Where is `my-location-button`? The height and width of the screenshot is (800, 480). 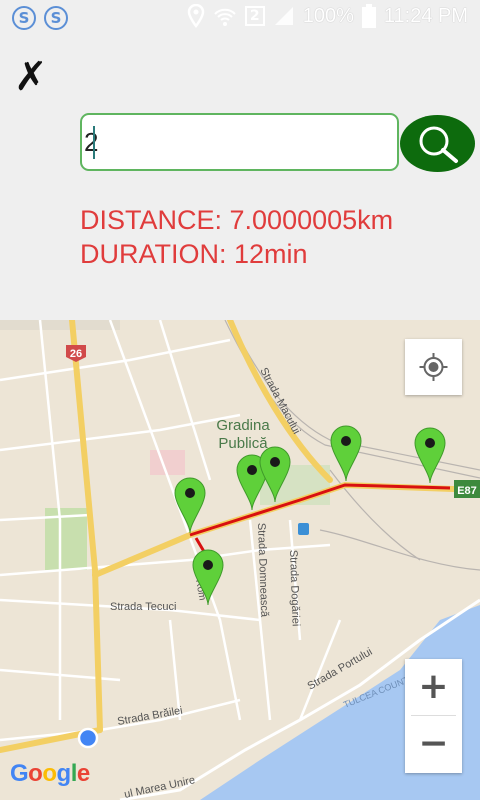 my-location-button is located at coordinates (433, 367).